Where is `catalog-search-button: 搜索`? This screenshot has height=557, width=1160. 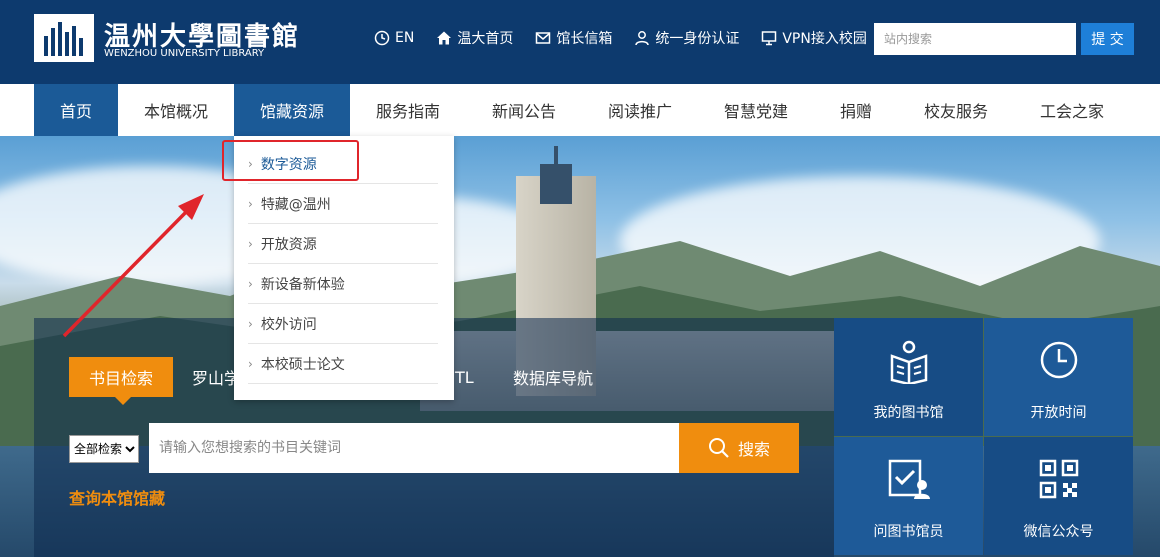
catalog-search-button: 搜索 is located at coordinates (739, 448).